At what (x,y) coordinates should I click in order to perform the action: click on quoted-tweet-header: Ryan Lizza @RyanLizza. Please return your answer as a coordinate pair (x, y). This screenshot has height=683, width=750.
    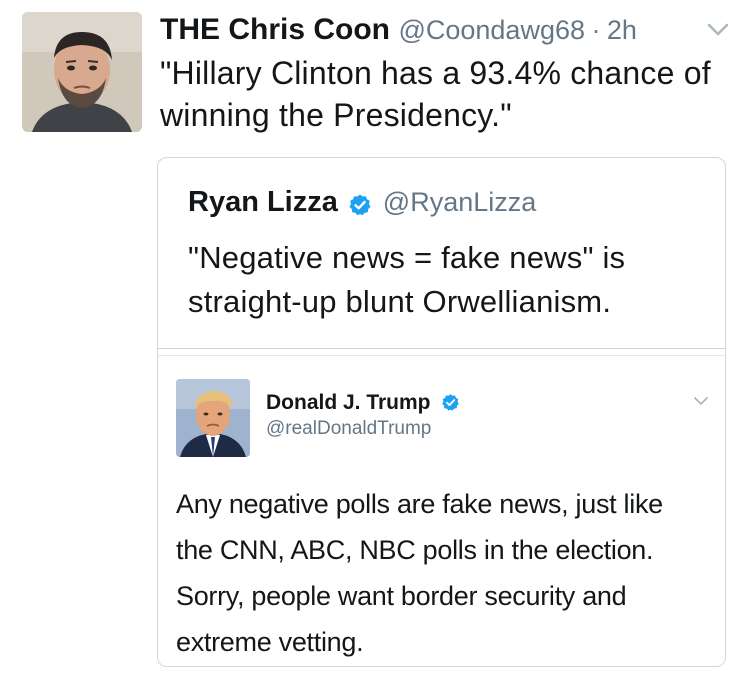
    Looking at the image, I should click on (362, 202).